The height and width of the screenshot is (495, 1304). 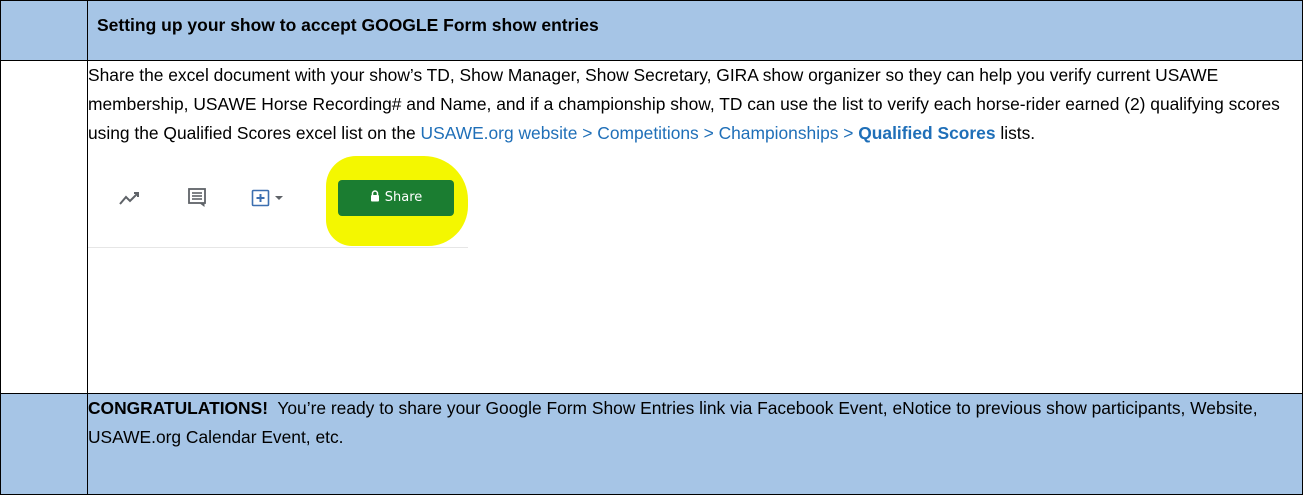 What do you see at coordinates (44, 443) in the screenshot?
I see `footer-left-cell` at bounding box center [44, 443].